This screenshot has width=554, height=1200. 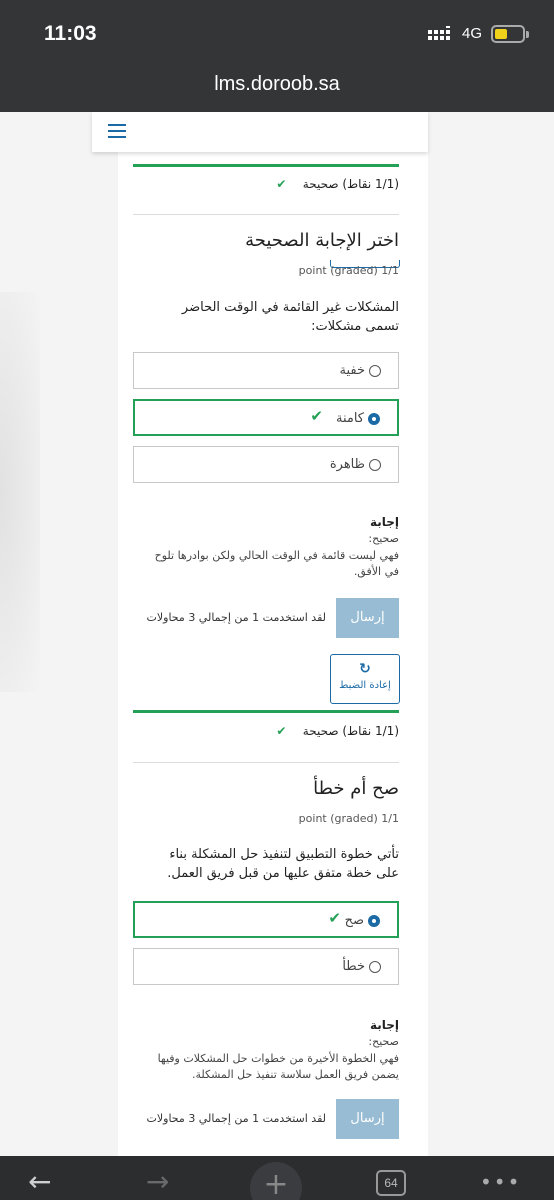 I want to click on status-time: 11:03, so click(x=70, y=33).